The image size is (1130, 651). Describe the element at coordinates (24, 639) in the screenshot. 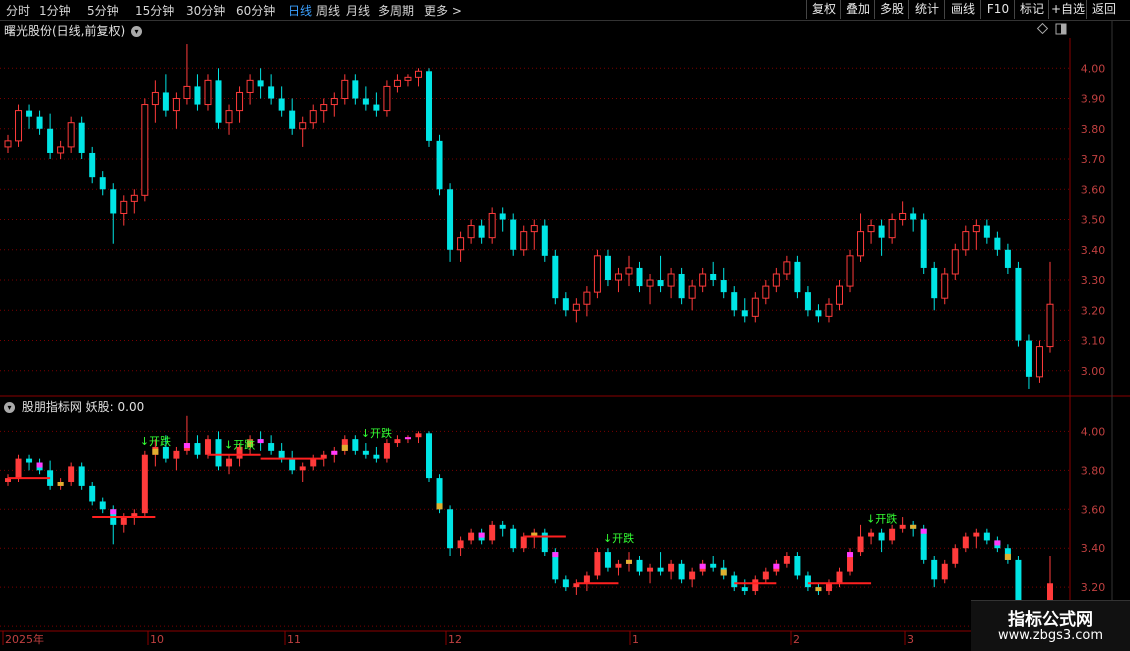

I see `date-label: 2025年` at that location.